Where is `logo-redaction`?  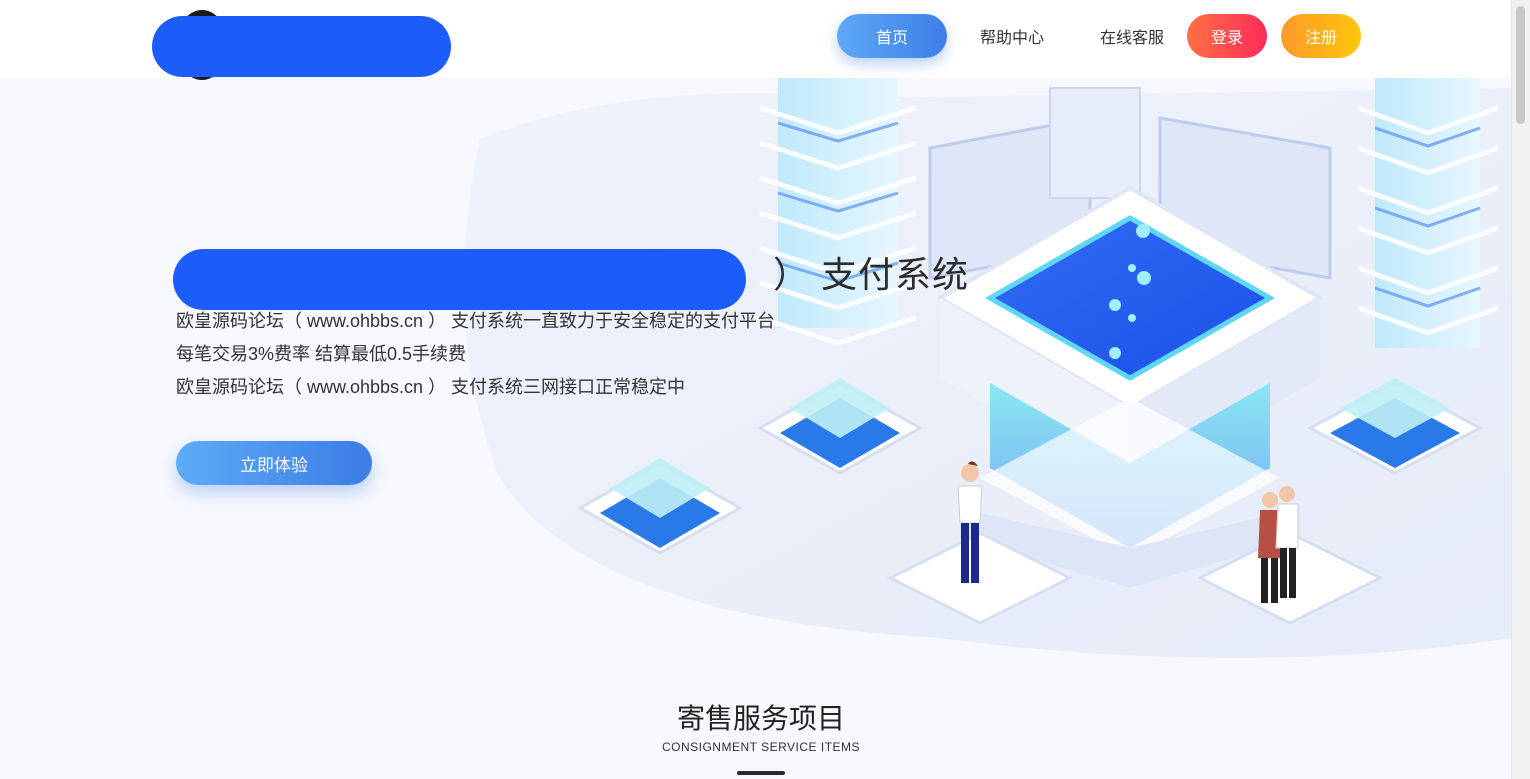
logo-redaction is located at coordinates (301, 46).